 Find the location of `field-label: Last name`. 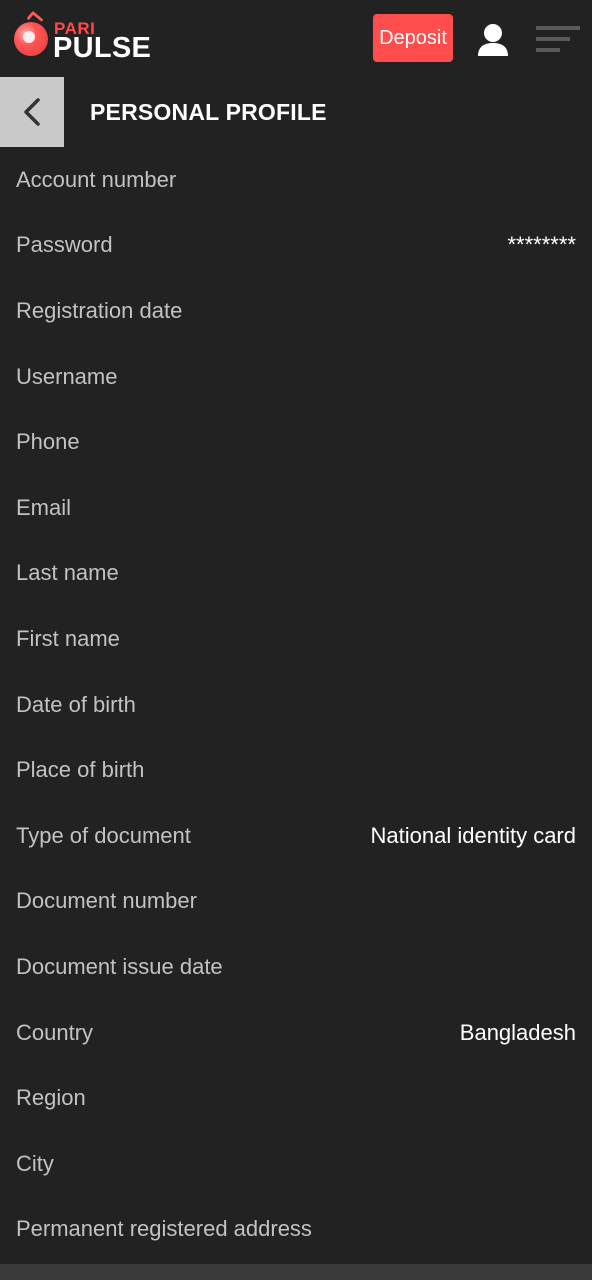

field-label: Last name is located at coordinates (67, 573).